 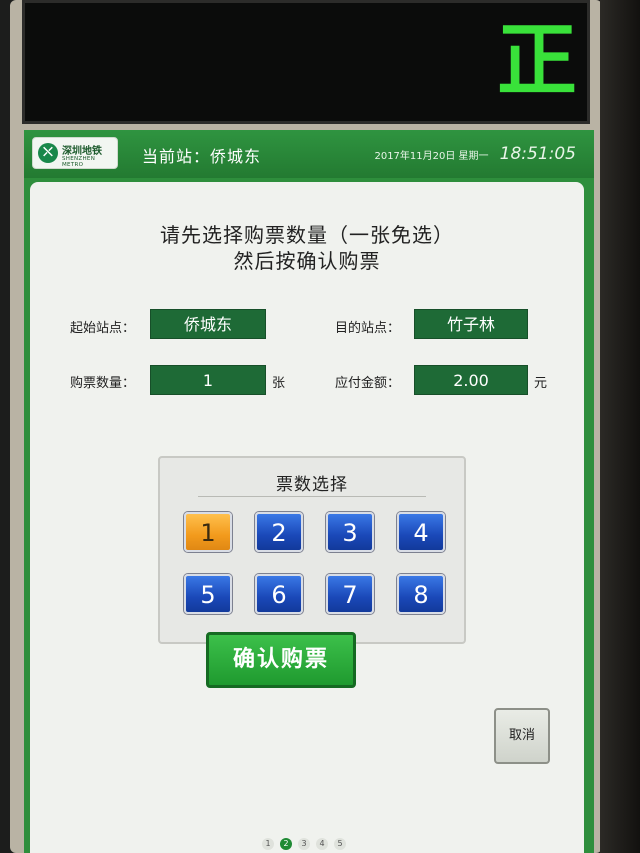 What do you see at coordinates (471, 324) in the screenshot?
I see `destination-station-field: 竹子林` at bounding box center [471, 324].